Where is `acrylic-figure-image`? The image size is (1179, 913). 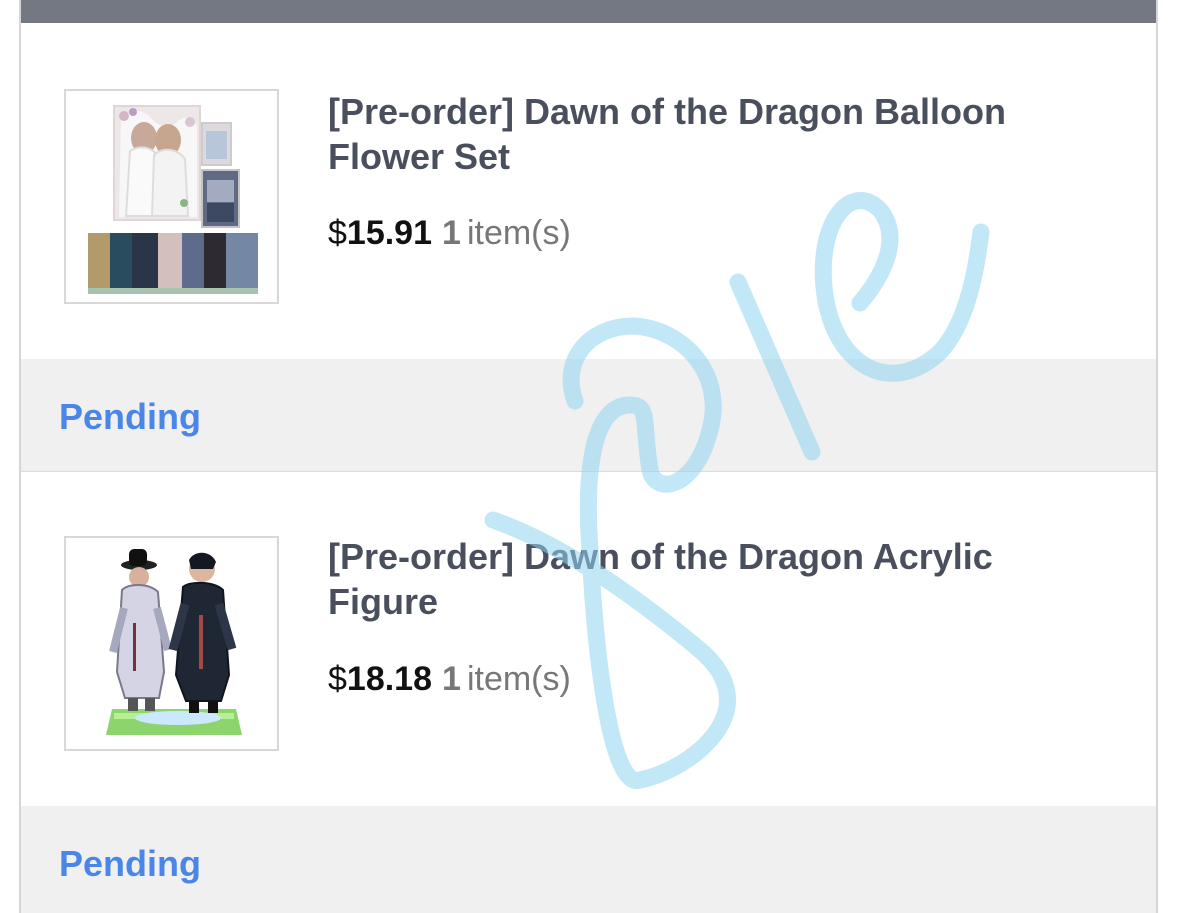 acrylic-figure-image is located at coordinates (171, 643).